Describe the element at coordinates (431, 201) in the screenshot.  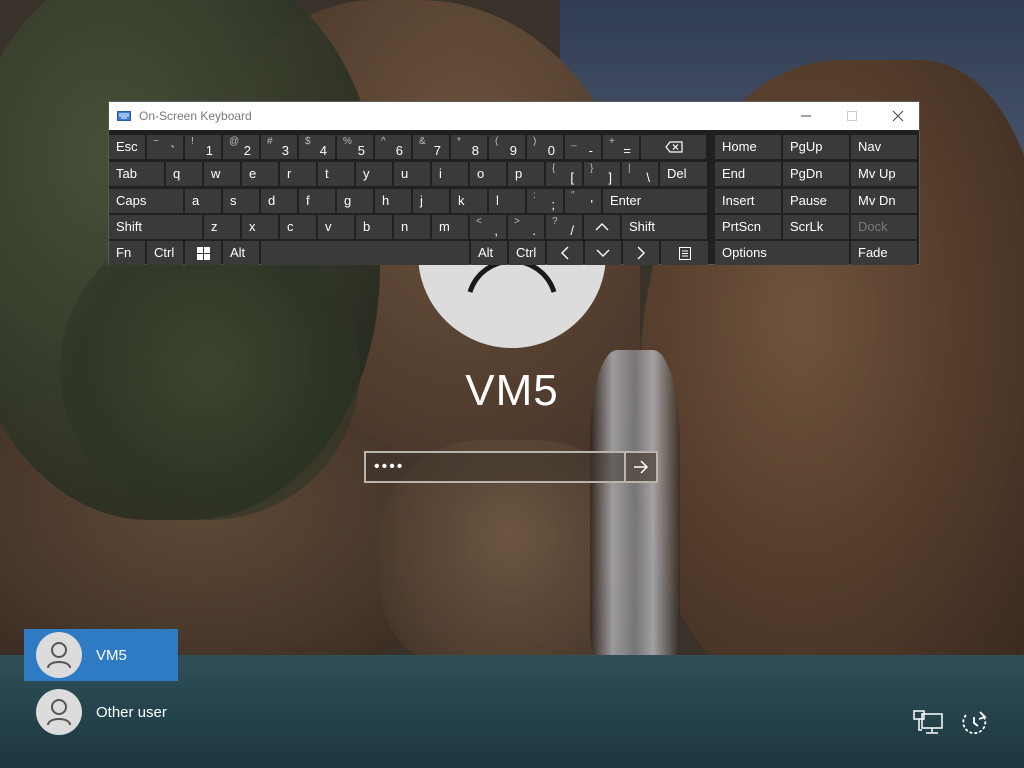
I see `key-j: j` at that location.